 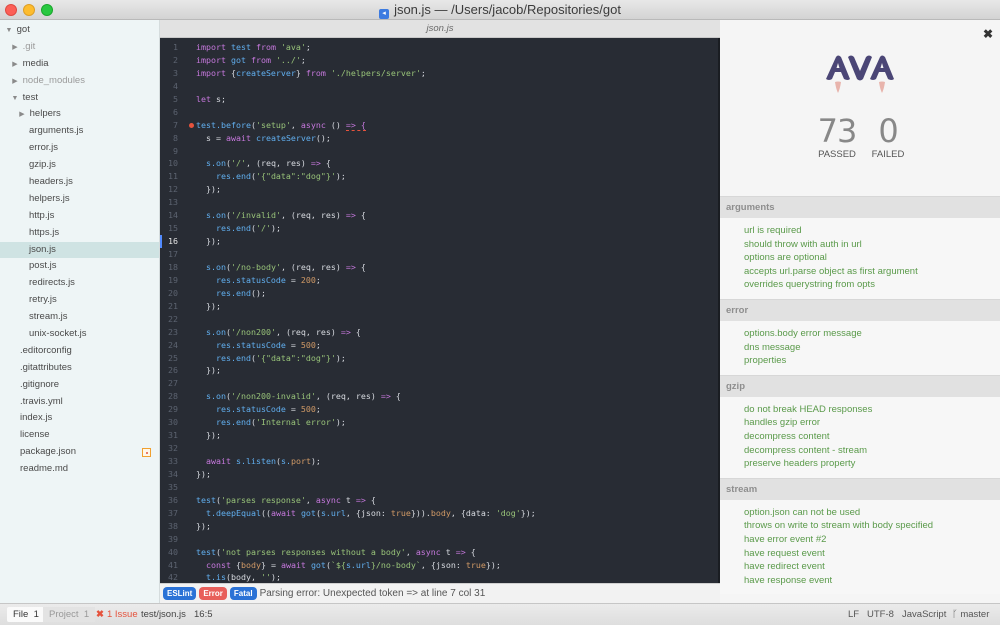 What do you see at coordinates (439, 435) in the screenshot?
I see `code-line: 31 });` at bounding box center [439, 435].